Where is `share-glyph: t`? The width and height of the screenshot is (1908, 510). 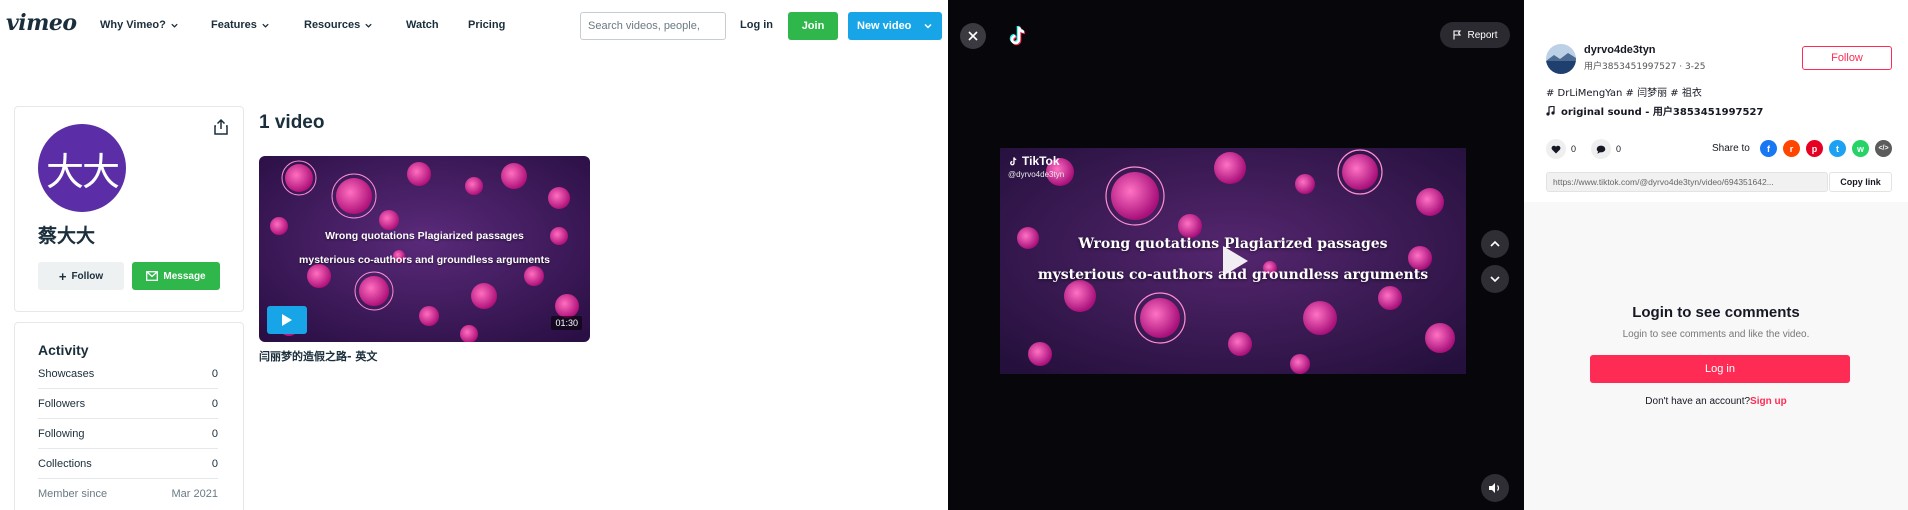 share-glyph: t is located at coordinates (1837, 148).